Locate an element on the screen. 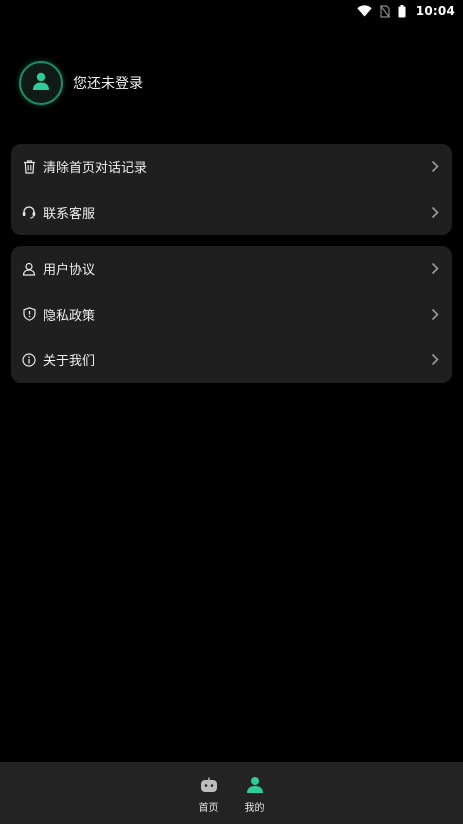  avatar is located at coordinates (41, 83).